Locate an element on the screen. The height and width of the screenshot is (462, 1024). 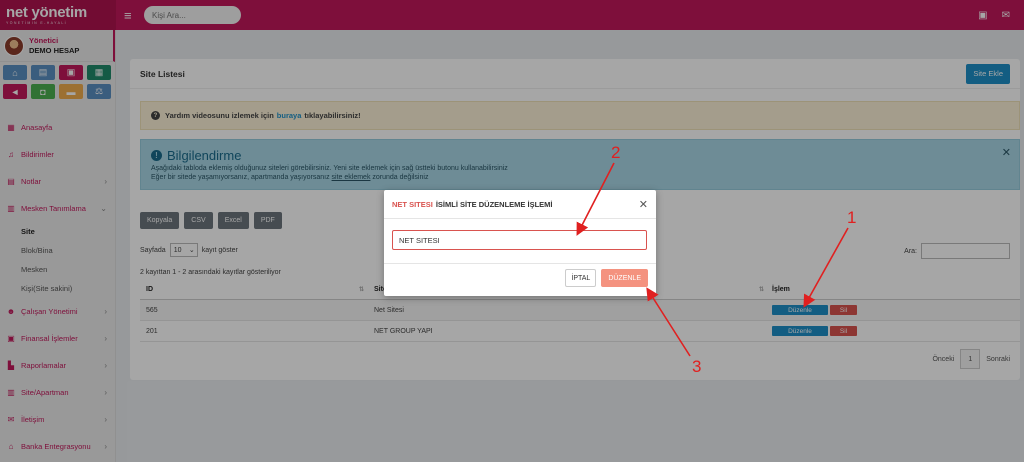
annotation-number-3: 3 is located at coordinates (697, 366).